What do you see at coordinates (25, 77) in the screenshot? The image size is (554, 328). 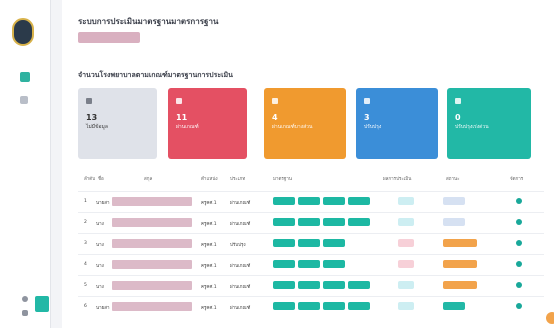 I see `dashboard-icon` at bounding box center [25, 77].